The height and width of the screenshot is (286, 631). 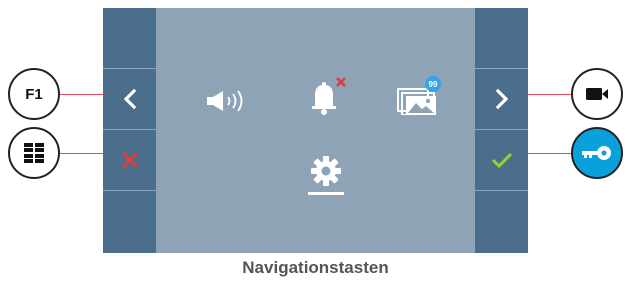 I want to click on volume-menu-item, so click(x=228, y=101).